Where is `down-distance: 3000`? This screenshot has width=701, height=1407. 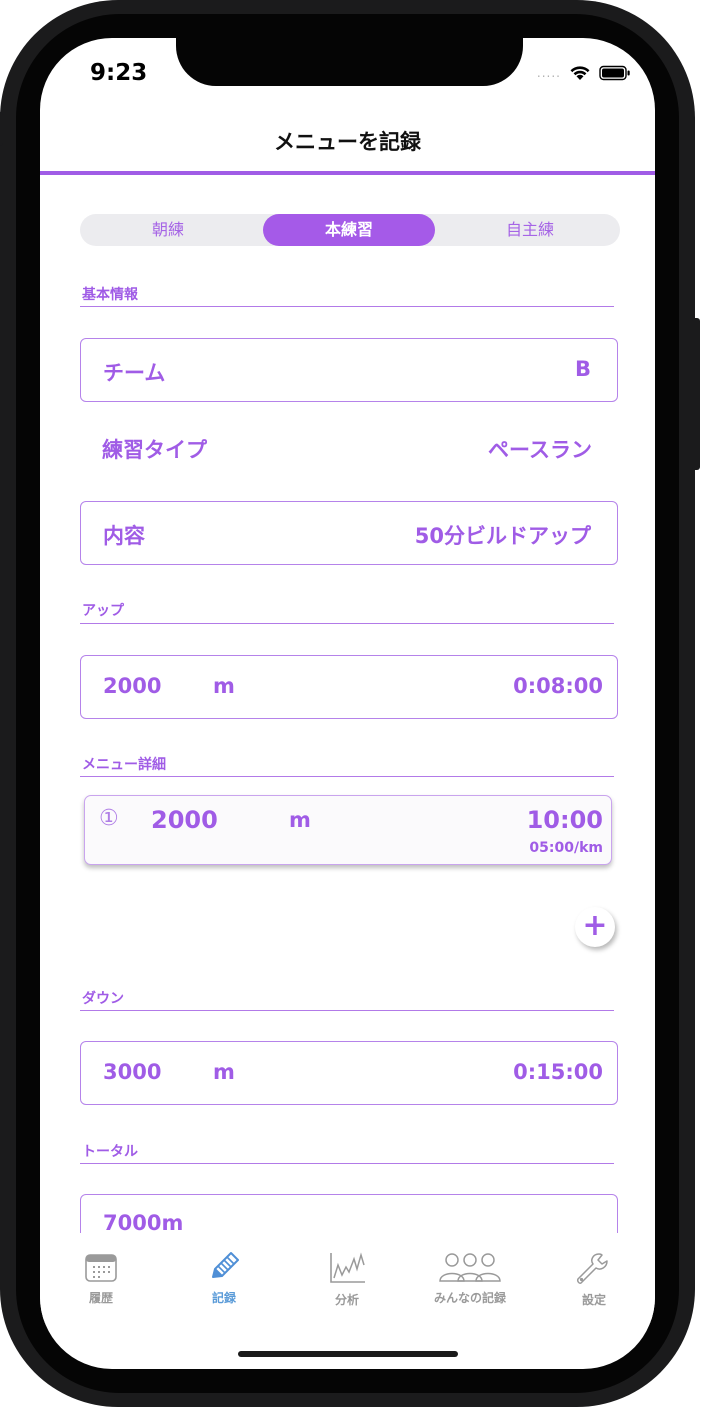
down-distance: 3000 is located at coordinates (132, 1072).